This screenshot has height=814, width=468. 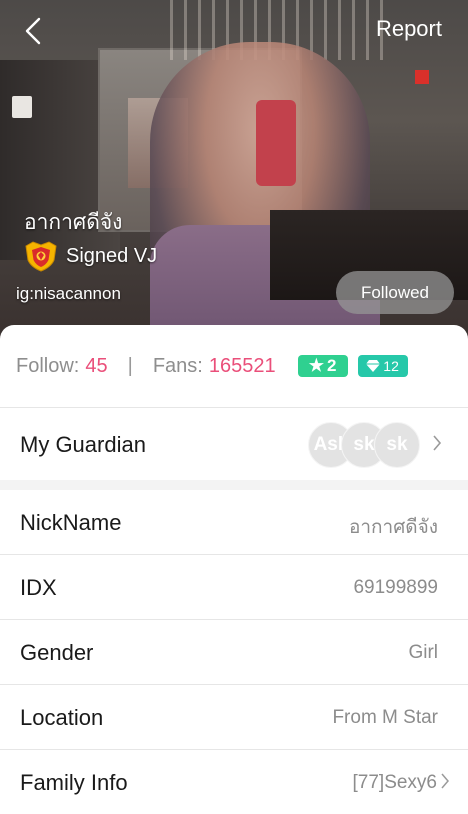 I want to click on chevron-left-icon, so click(x=33, y=31).